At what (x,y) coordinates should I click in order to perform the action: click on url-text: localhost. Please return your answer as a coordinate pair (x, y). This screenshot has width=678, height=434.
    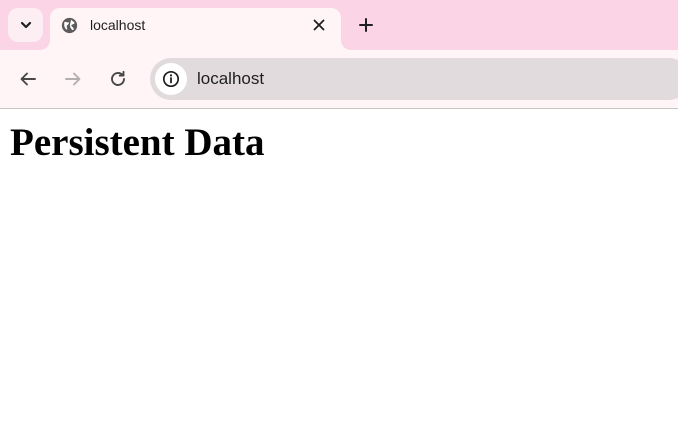
    Looking at the image, I should click on (231, 78).